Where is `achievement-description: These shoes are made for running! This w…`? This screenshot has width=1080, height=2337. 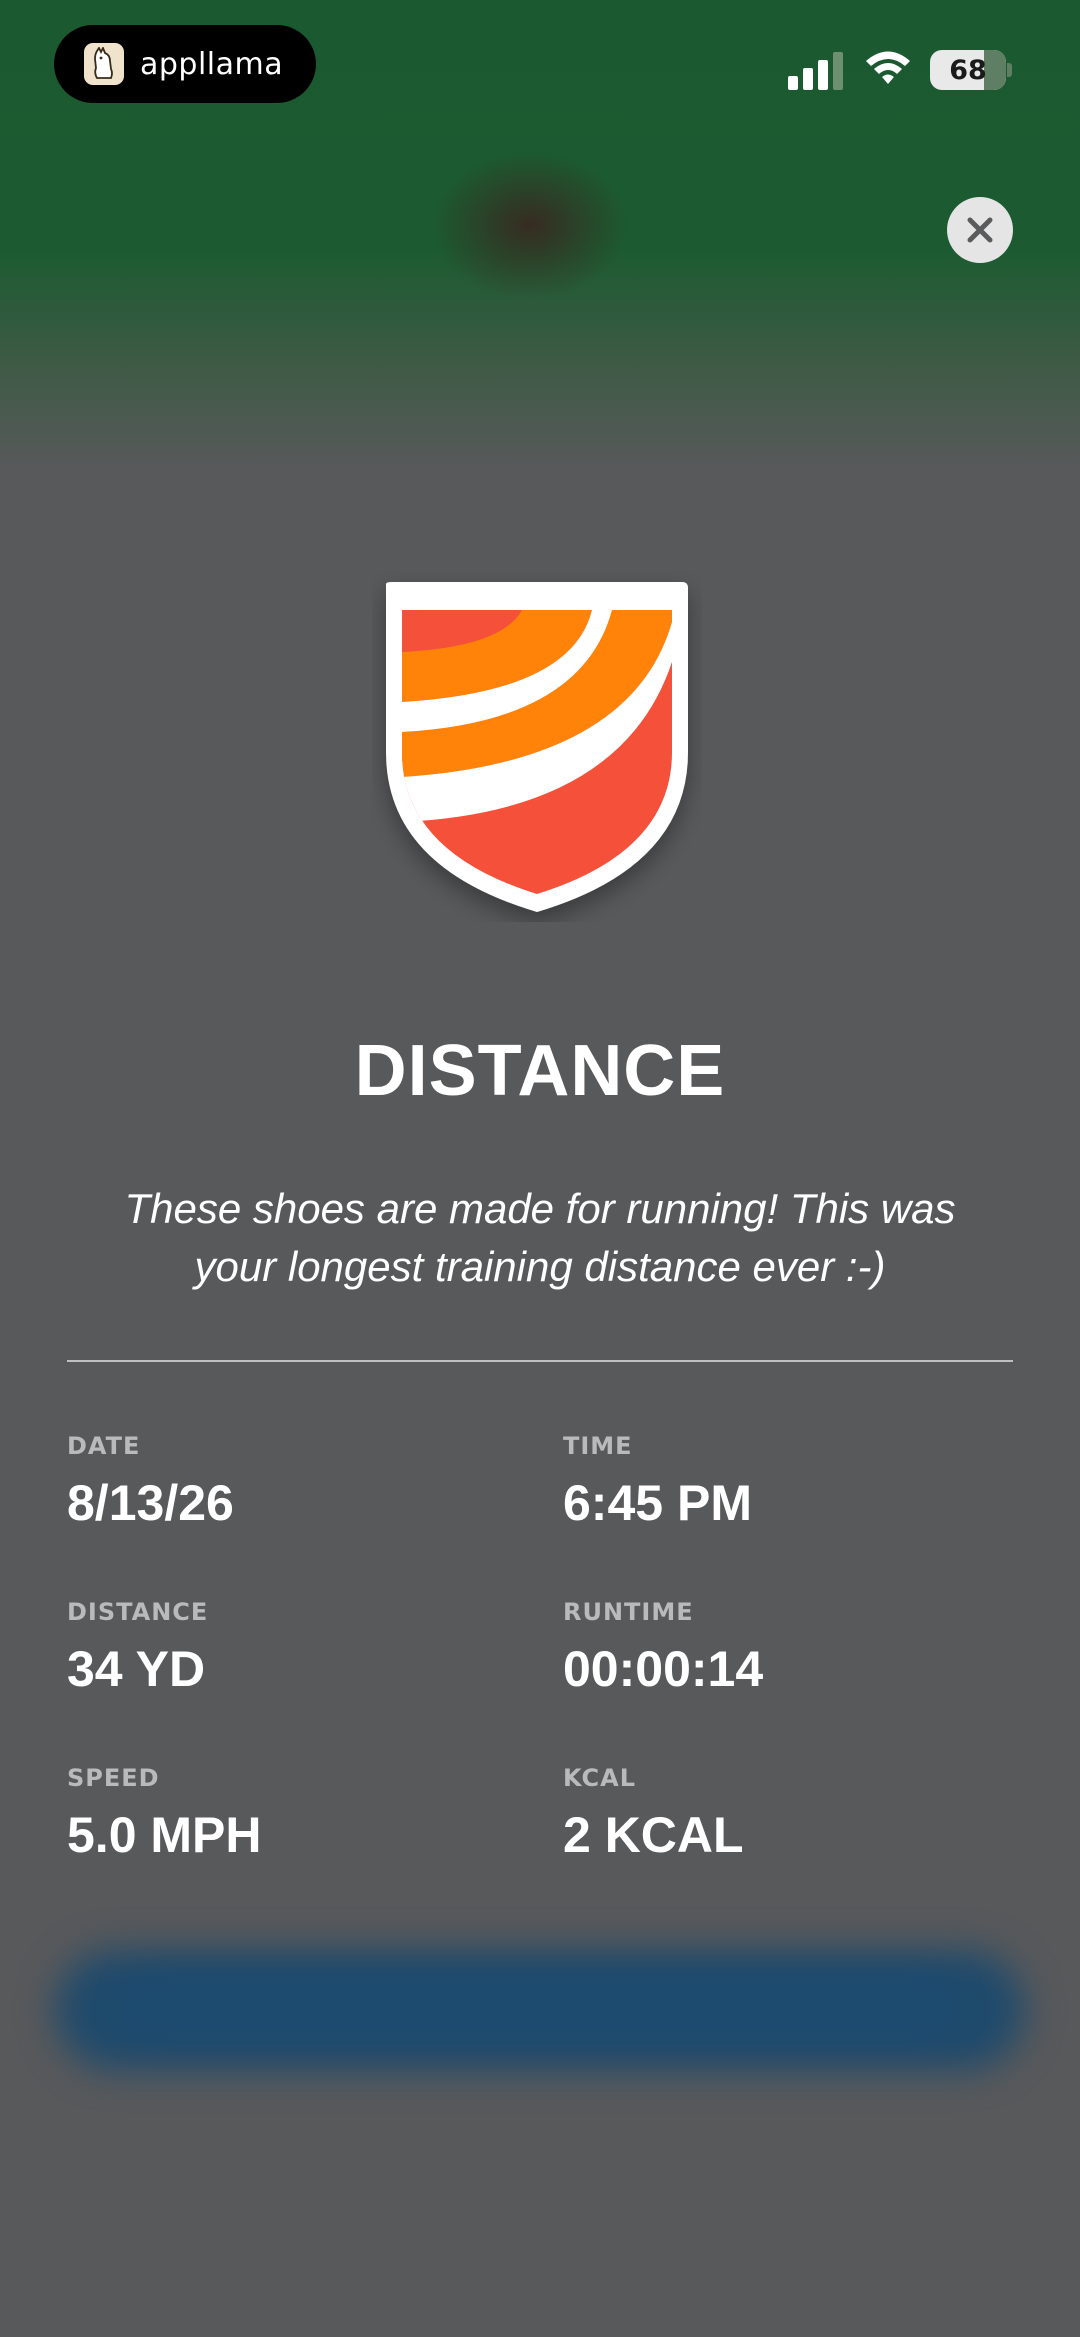 achievement-description: These shoes are made for running! This w… is located at coordinates (540, 1237).